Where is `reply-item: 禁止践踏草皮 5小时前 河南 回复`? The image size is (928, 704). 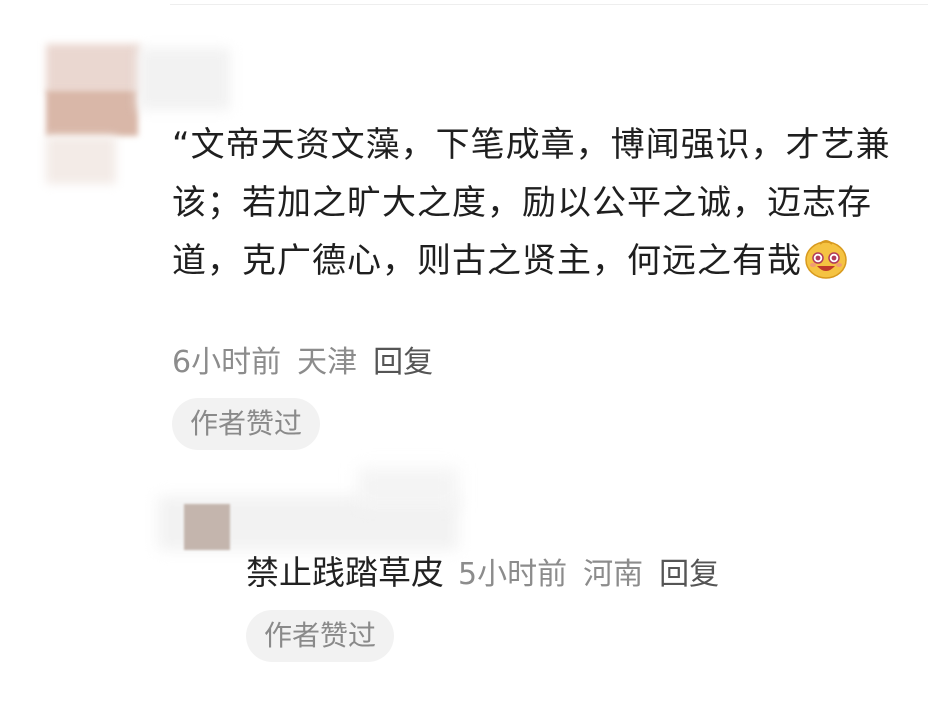
reply-item: 禁止践踏草皮 5小时前 河南 回复 is located at coordinates (482, 576).